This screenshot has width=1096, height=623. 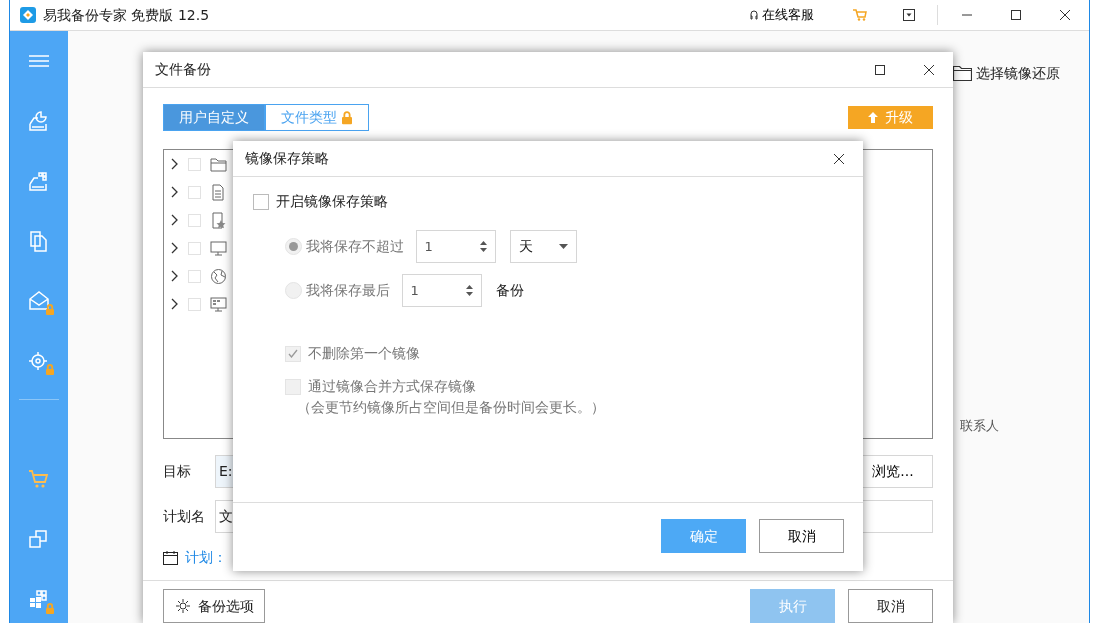 What do you see at coordinates (332, 201) in the screenshot?
I see `checkbox-label: 开启镜像保存策略` at bounding box center [332, 201].